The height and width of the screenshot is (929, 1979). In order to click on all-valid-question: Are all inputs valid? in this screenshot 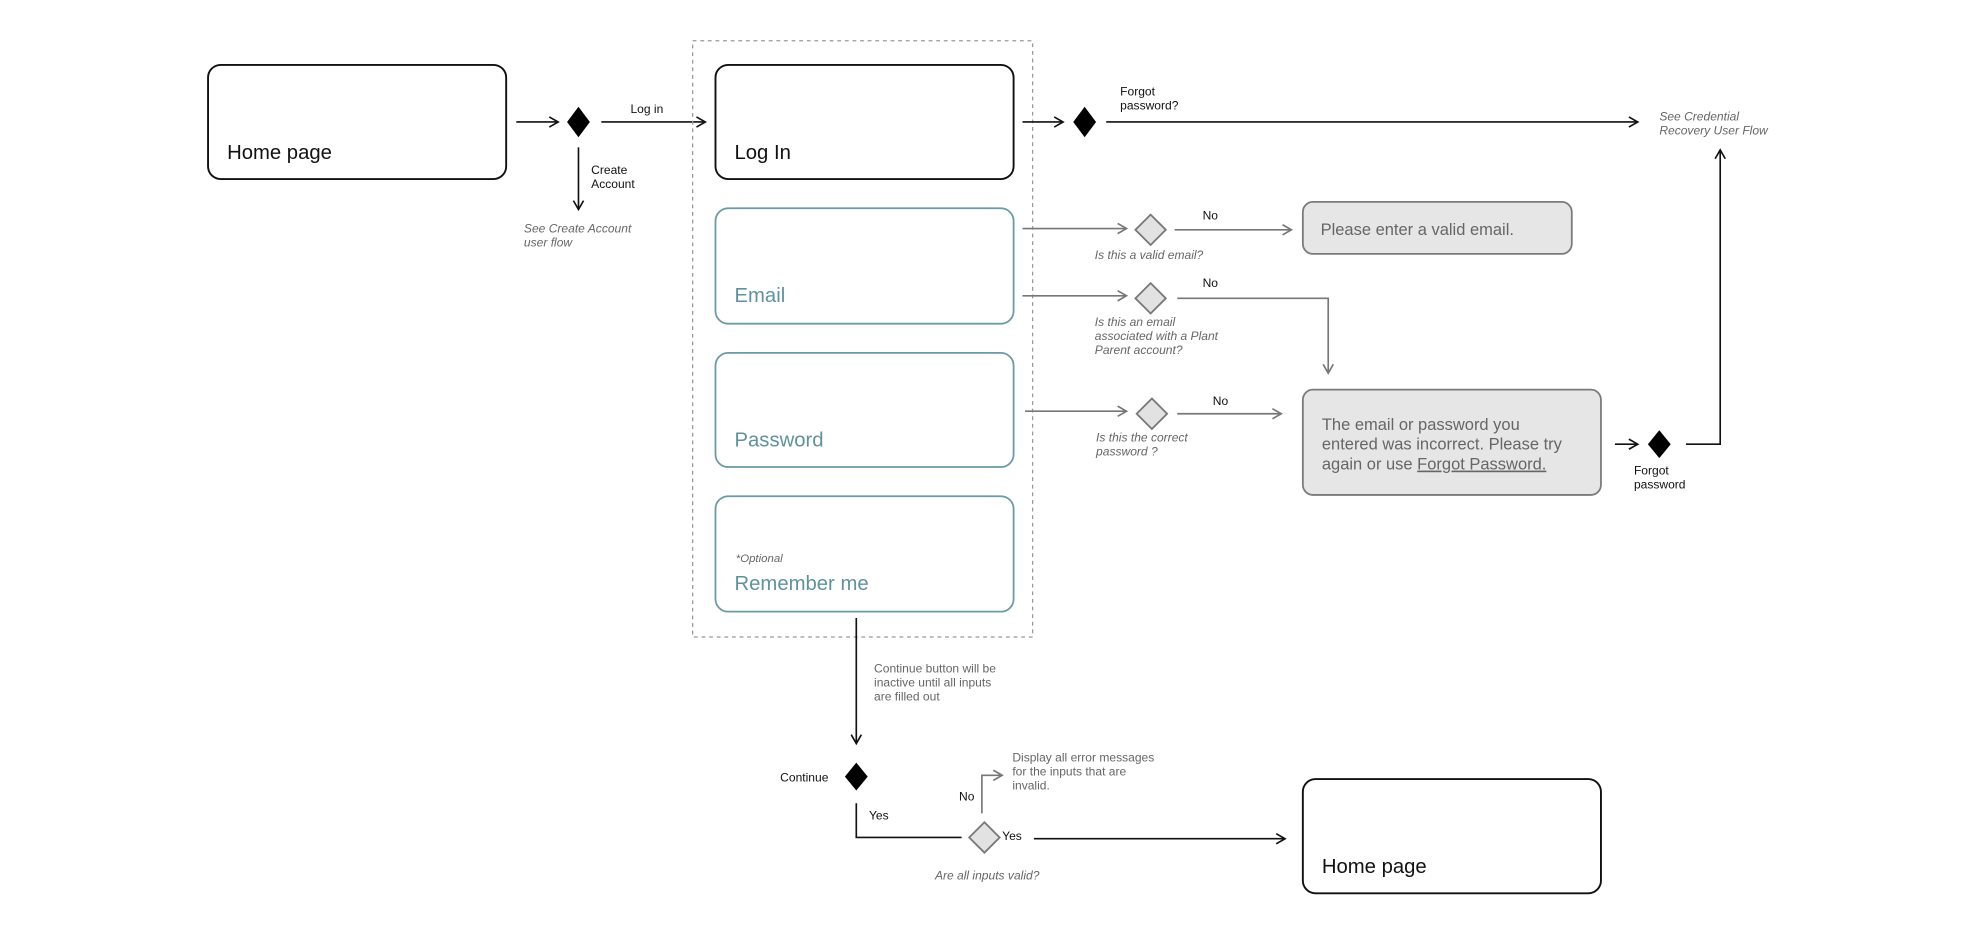, I will do `click(987, 875)`.